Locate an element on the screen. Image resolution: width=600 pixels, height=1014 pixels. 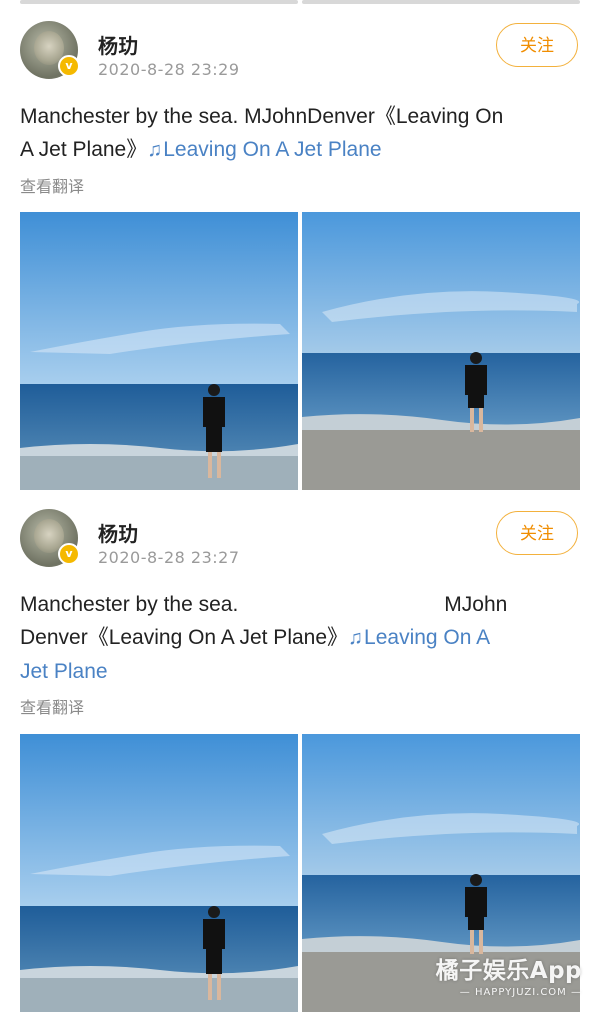
post-timestamp: 2020-8-28 23:27 is located at coordinates (169, 557).